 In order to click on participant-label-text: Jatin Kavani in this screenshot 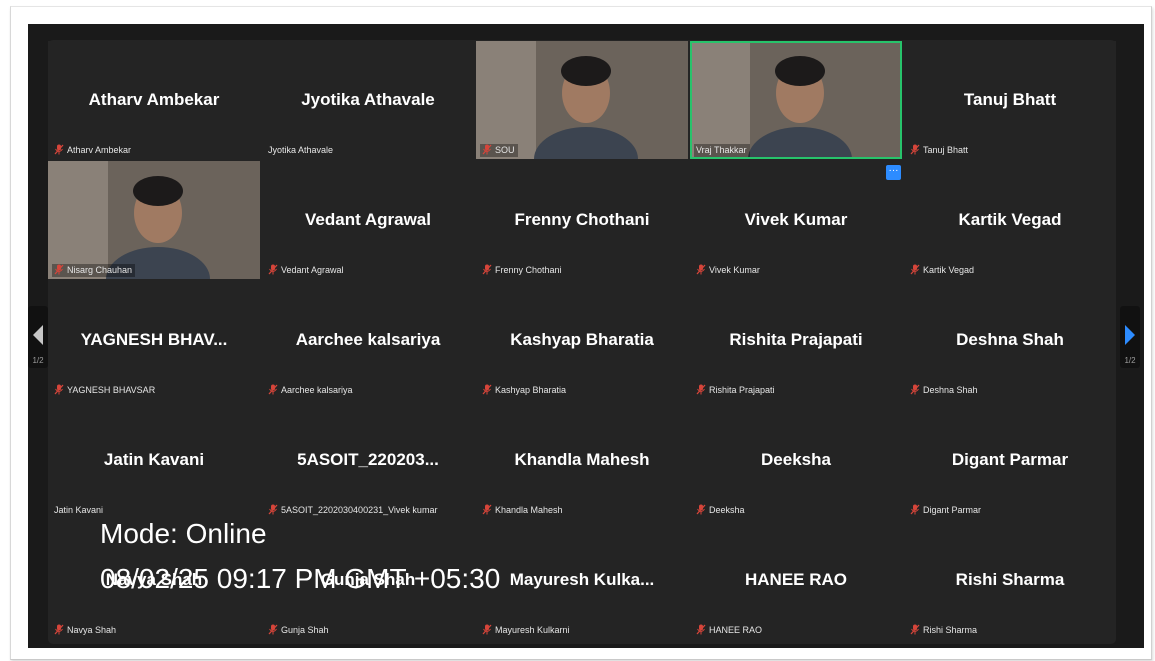, I will do `click(79, 510)`.